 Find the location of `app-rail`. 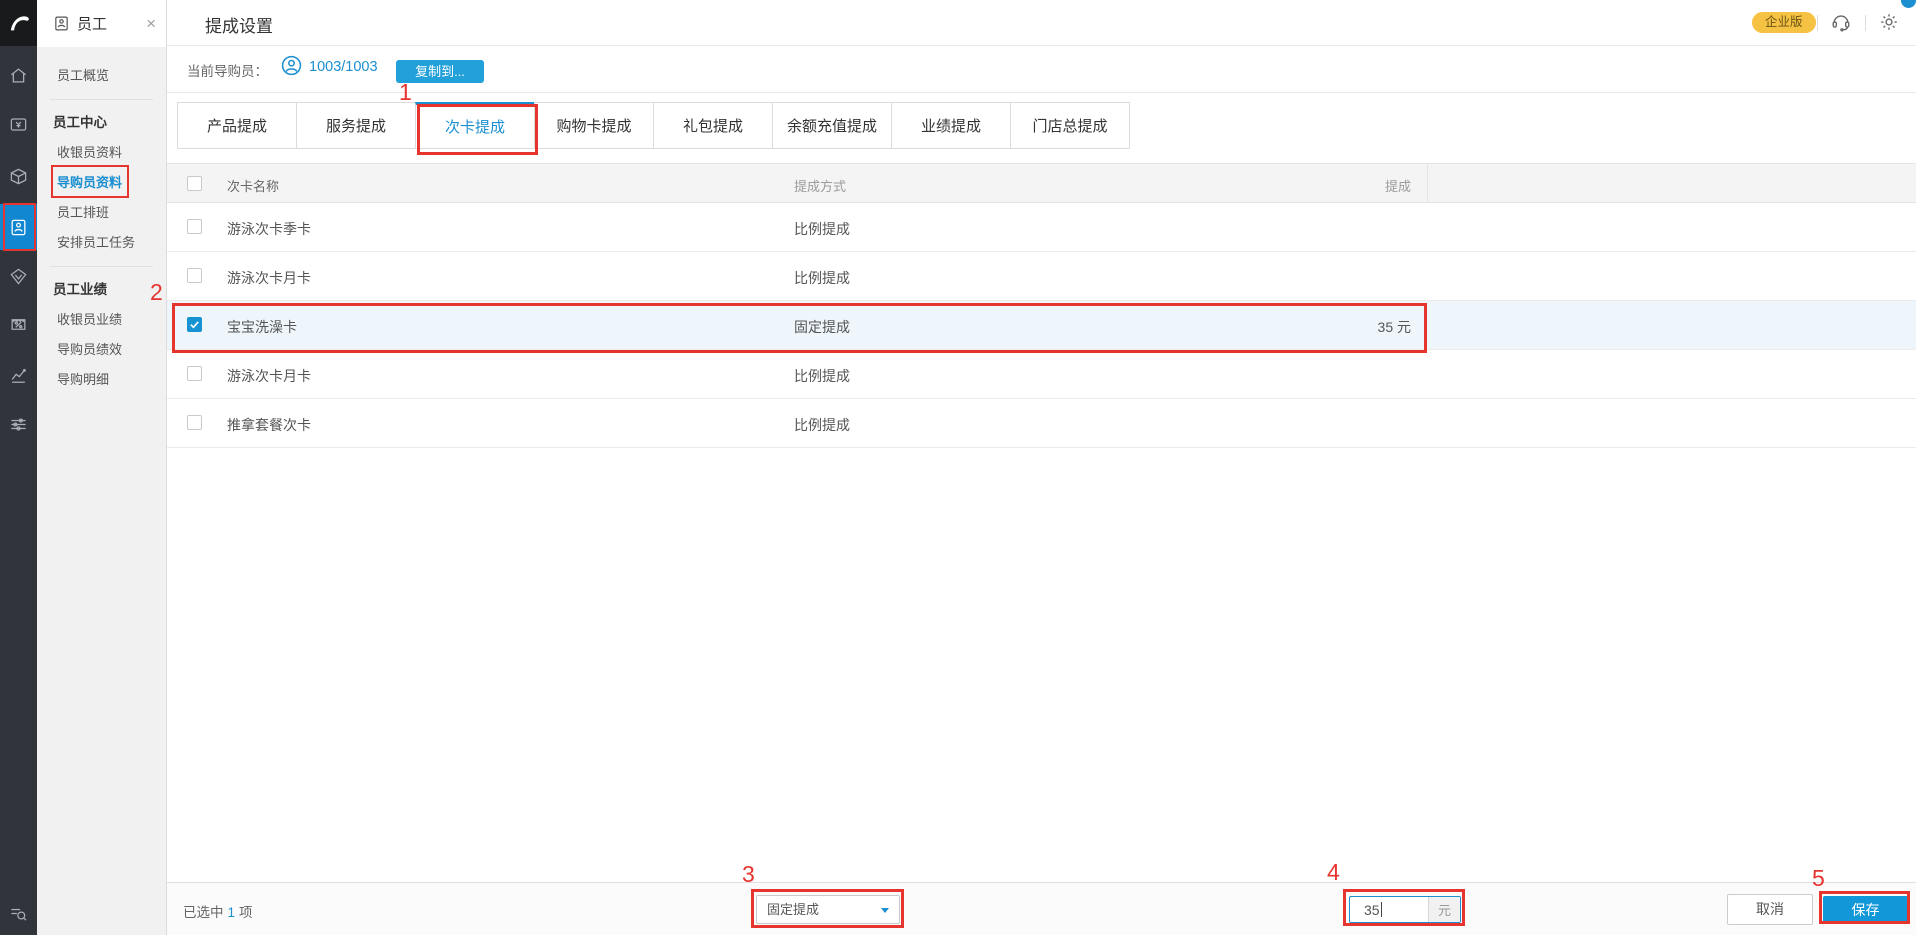

app-rail is located at coordinates (18, 467).